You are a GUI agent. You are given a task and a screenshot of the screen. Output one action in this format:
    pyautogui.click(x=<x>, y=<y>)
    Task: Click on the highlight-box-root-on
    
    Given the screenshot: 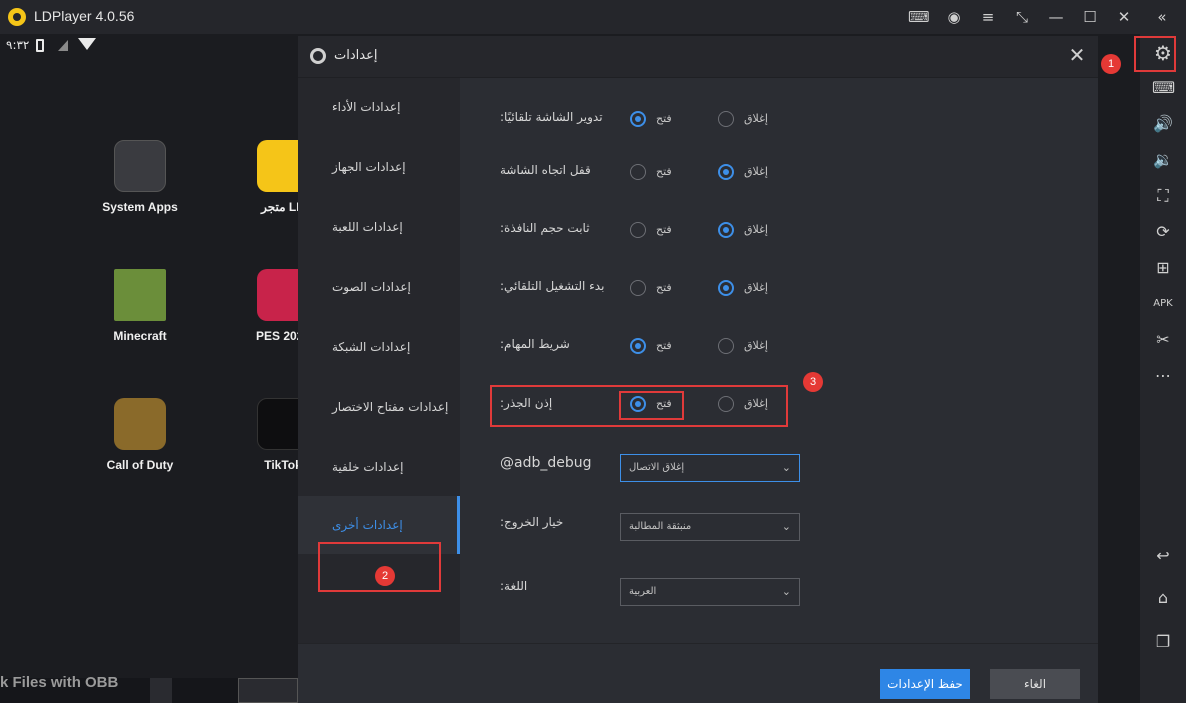 What is the action you would take?
    pyautogui.click(x=651, y=405)
    